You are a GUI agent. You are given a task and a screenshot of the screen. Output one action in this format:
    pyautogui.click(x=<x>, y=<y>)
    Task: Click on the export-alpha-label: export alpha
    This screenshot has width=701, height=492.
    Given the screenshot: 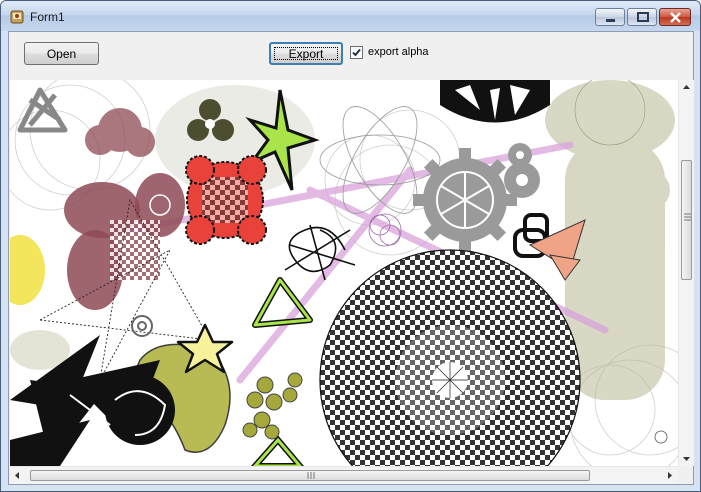 What is the action you would take?
    pyautogui.click(x=398, y=52)
    